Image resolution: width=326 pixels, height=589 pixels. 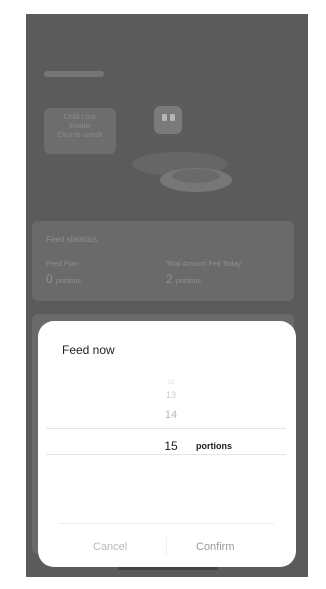 What do you see at coordinates (80, 117) in the screenshot?
I see `child-lock-title: Child Lock` at bounding box center [80, 117].